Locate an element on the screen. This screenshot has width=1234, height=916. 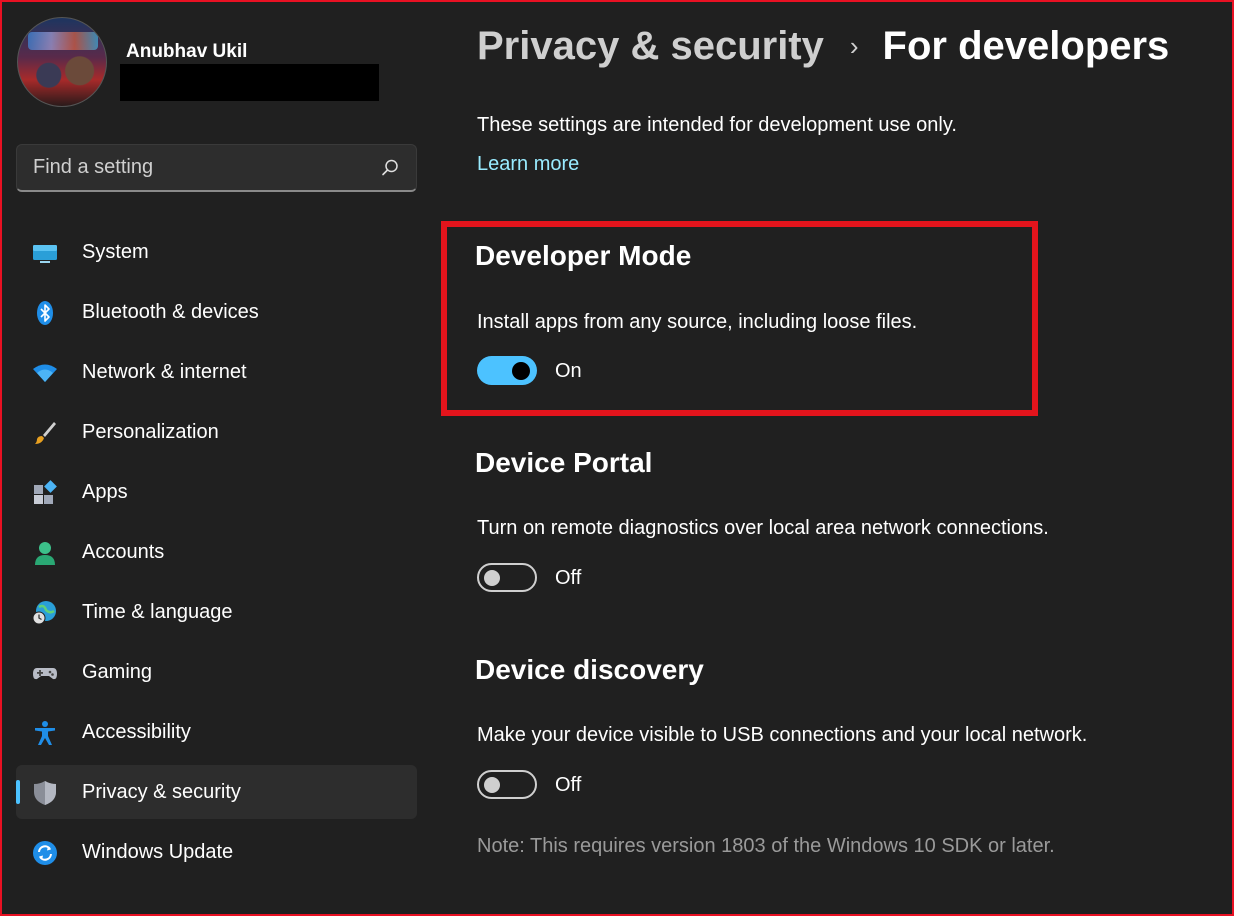
breadcrumb-parent-link: Privacy & security is located at coordinates (650, 46).